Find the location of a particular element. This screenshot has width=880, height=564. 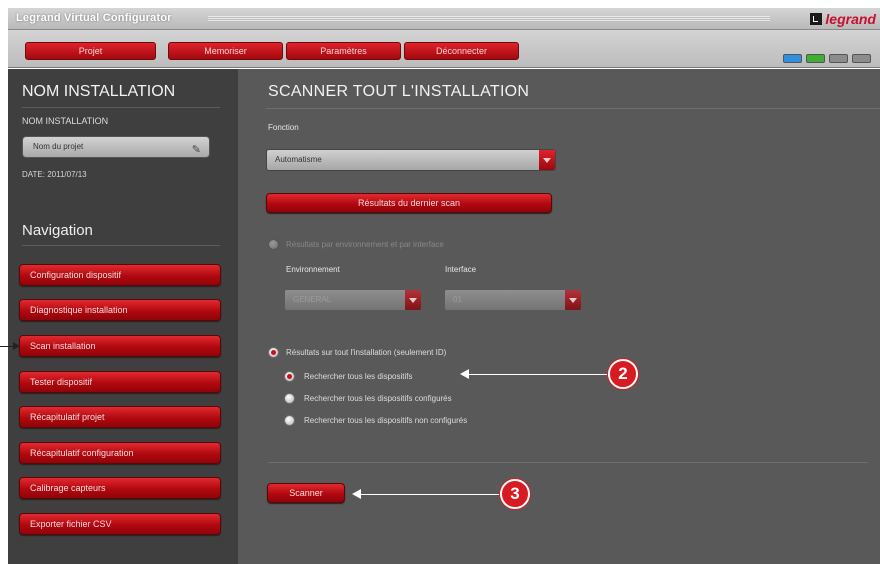

legrand-logo: legrand is located at coordinates (843, 19).